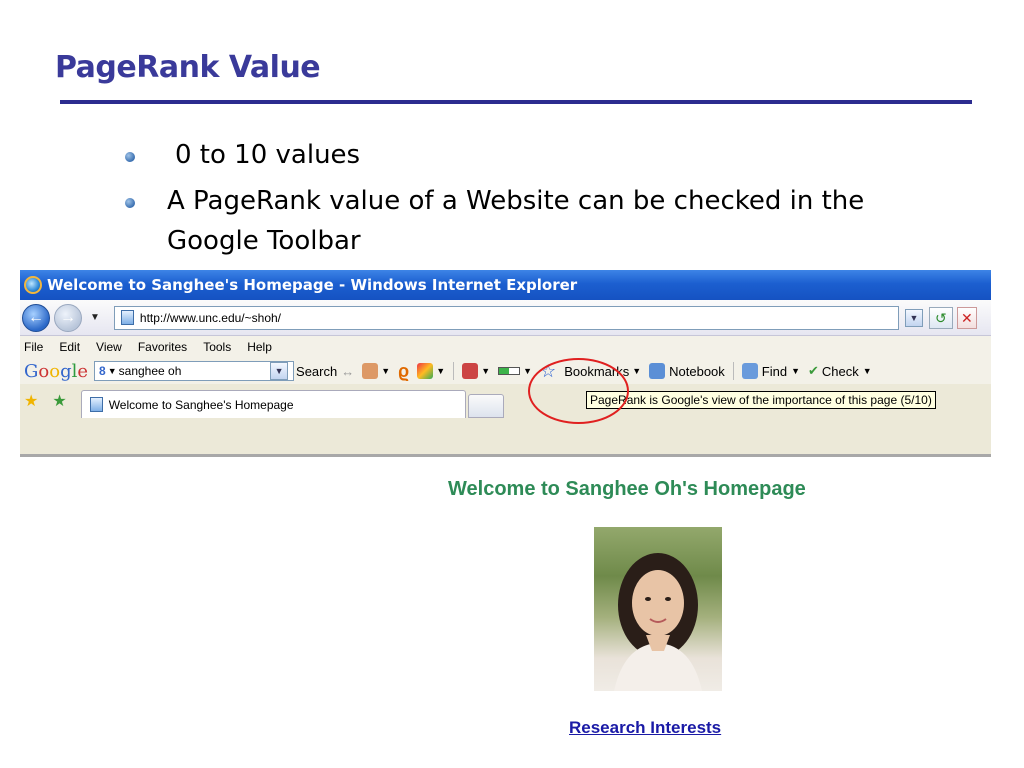 The image size is (1024, 768). Describe the element at coordinates (657, 371) in the screenshot. I see `notebook-icon` at that location.